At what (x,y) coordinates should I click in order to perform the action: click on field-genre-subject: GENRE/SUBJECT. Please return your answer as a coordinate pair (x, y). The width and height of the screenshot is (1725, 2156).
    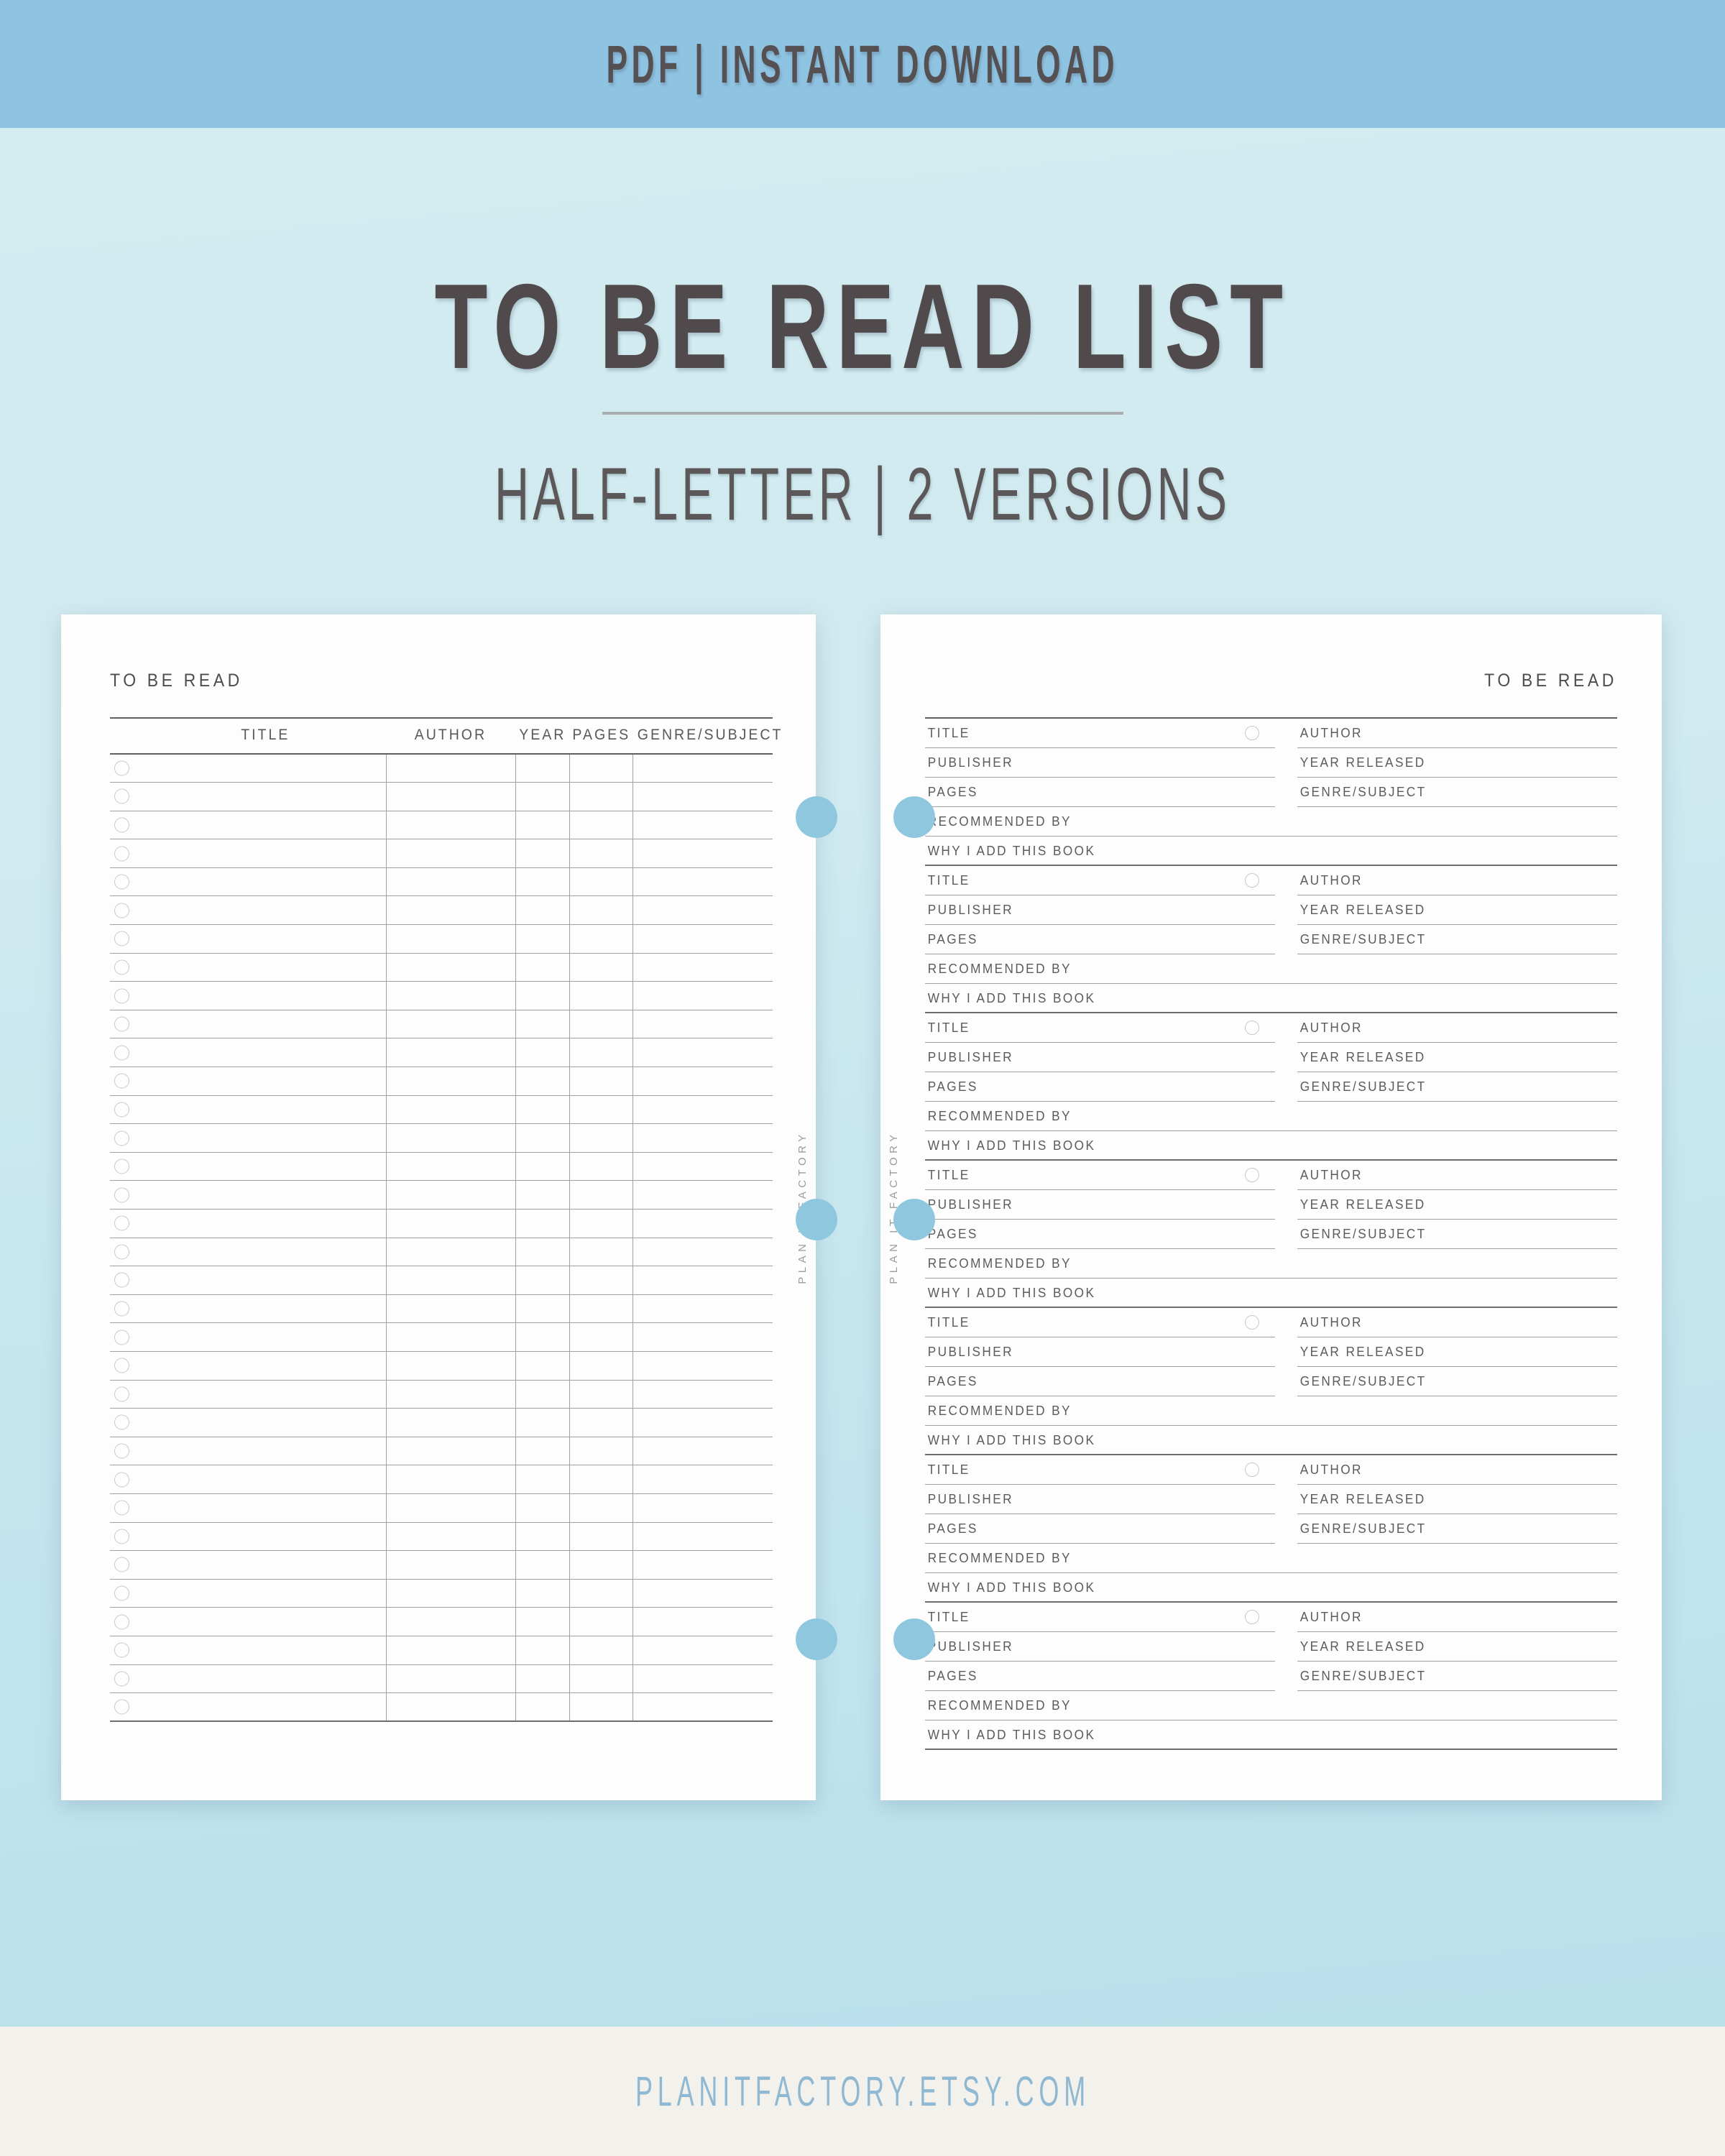
    Looking at the image, I should click on (1457, 792).